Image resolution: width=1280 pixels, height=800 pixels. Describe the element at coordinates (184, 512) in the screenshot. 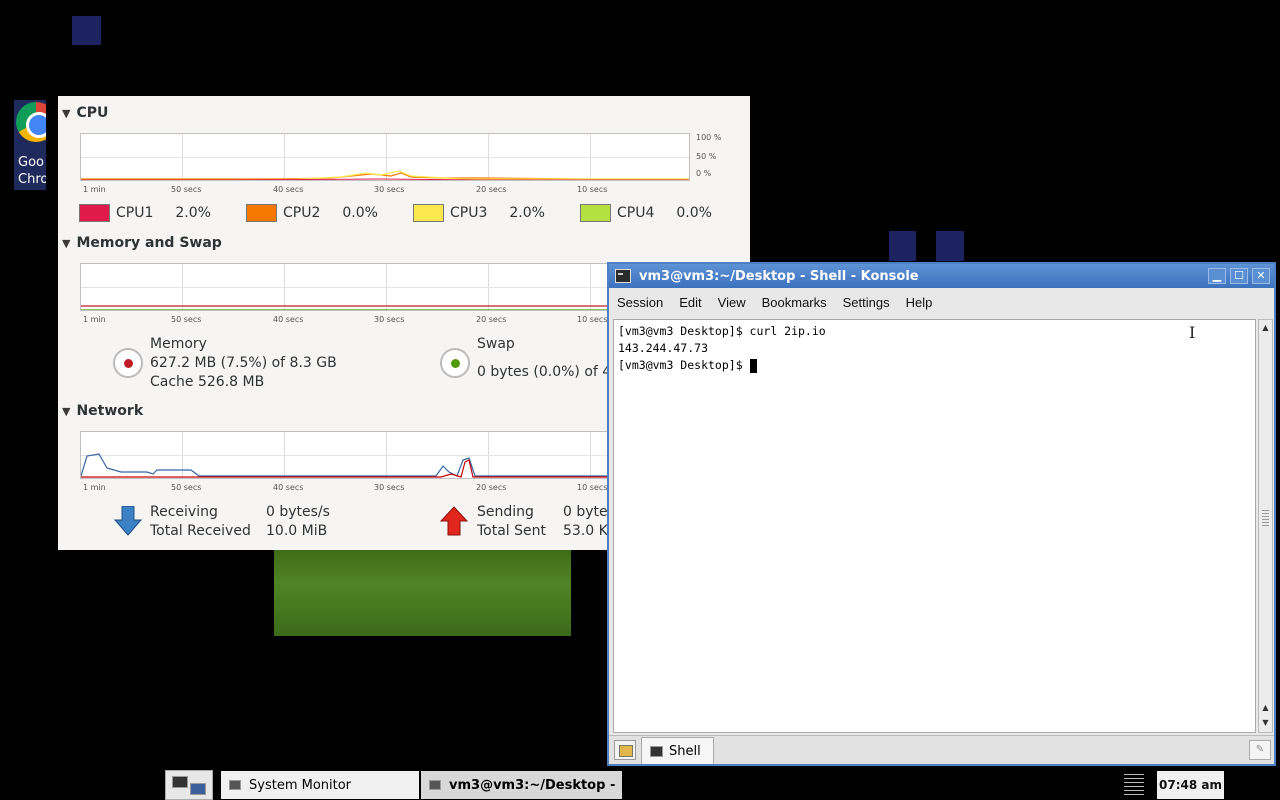

I see `receiving-label: Receiving` at that location.